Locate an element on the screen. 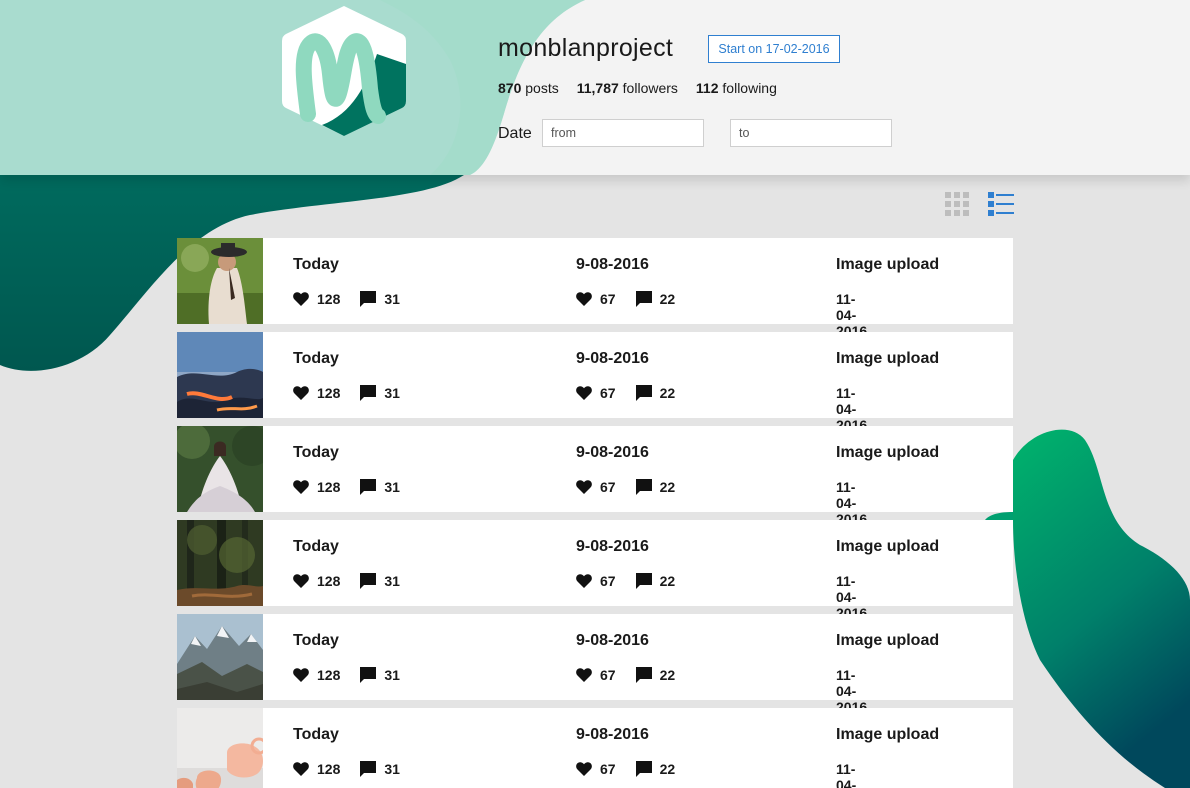 This screenshot has height=788, width=1190. likes-count: 67 is located at coordinates (608, 487).